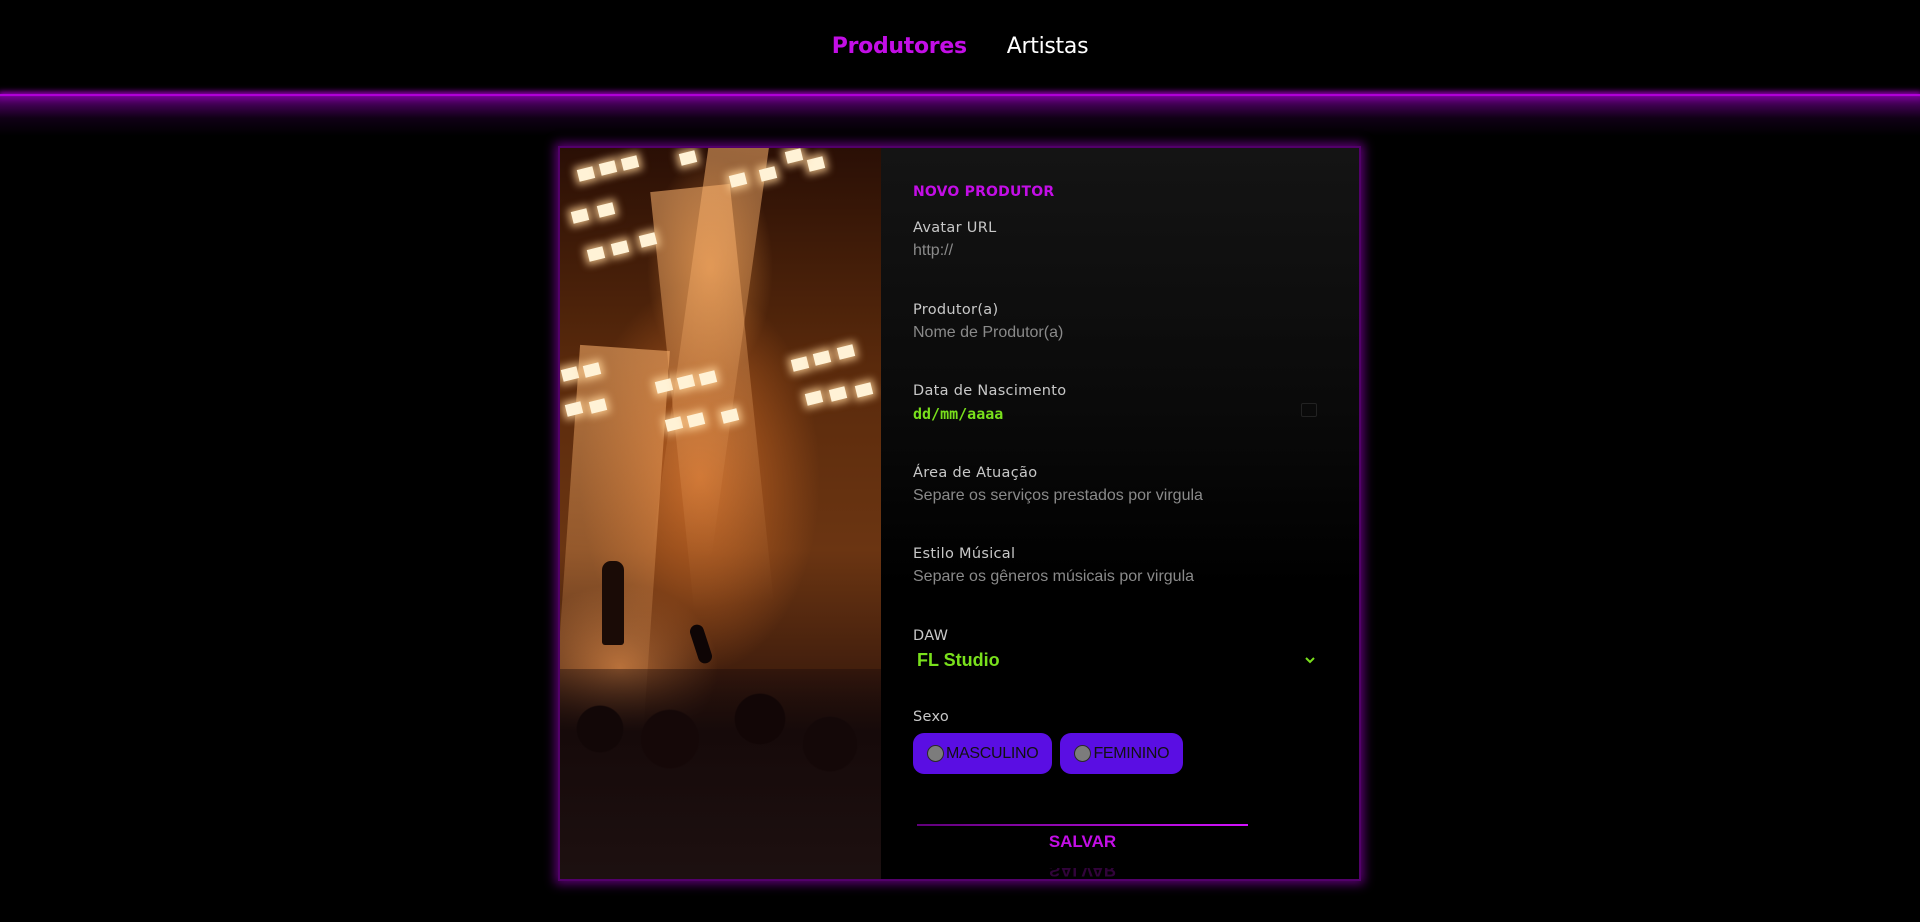 Image resolution: width=1920 pixels, height=922 pixels. I want to click on avatar-url-field: Avatar URL, so click(1117, 261).